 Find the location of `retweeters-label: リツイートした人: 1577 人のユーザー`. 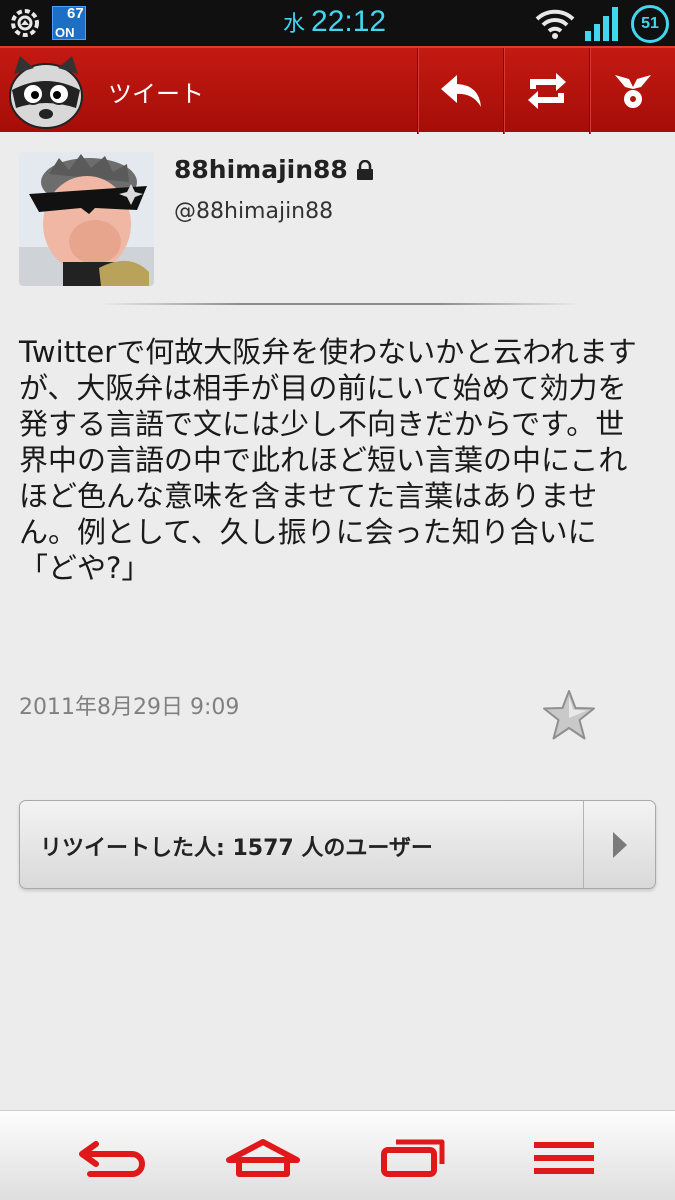

retweeters-label: リツイートした人: 1577 人のユーザー is located at coordinates (236, 848).